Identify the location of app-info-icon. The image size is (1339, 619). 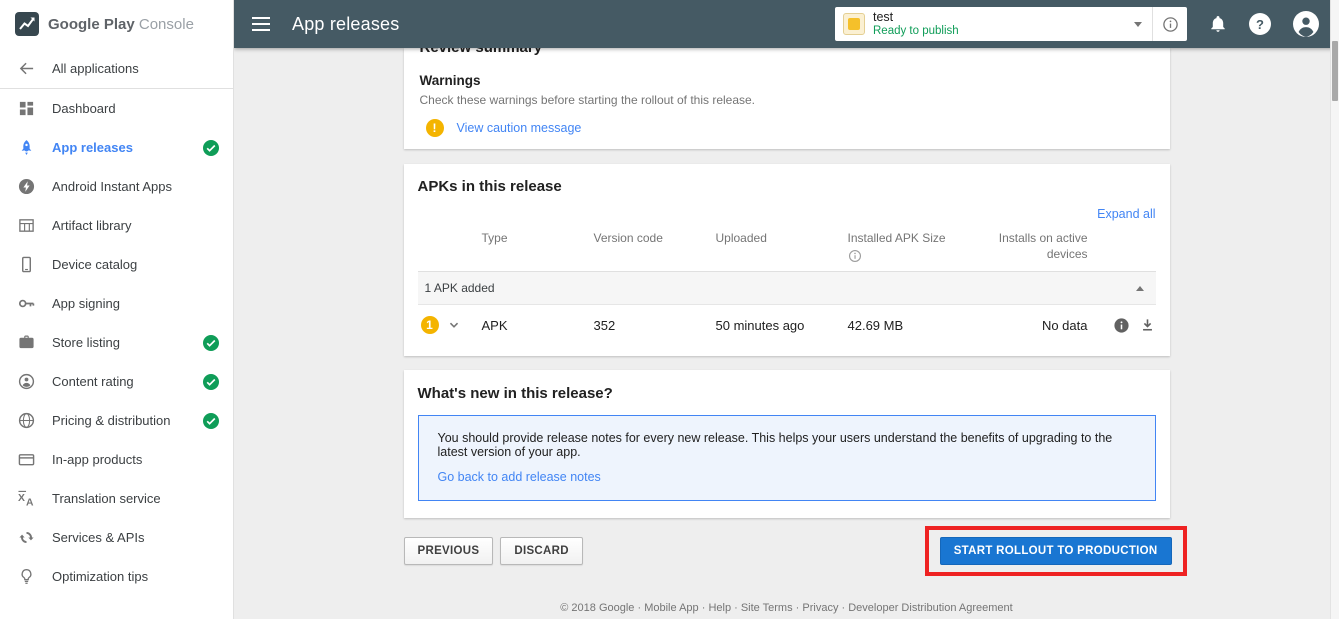
(1170, 24).